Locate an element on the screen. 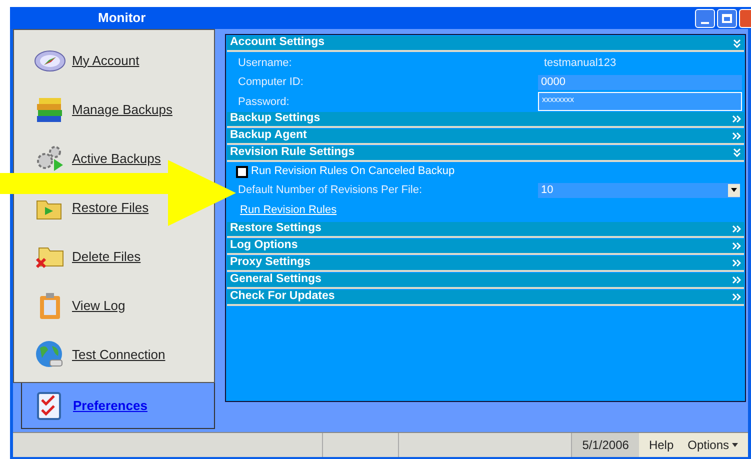 The height and width of the screenshot is (459, 751). section-header: Log Options is located at coordinates (485, 246).